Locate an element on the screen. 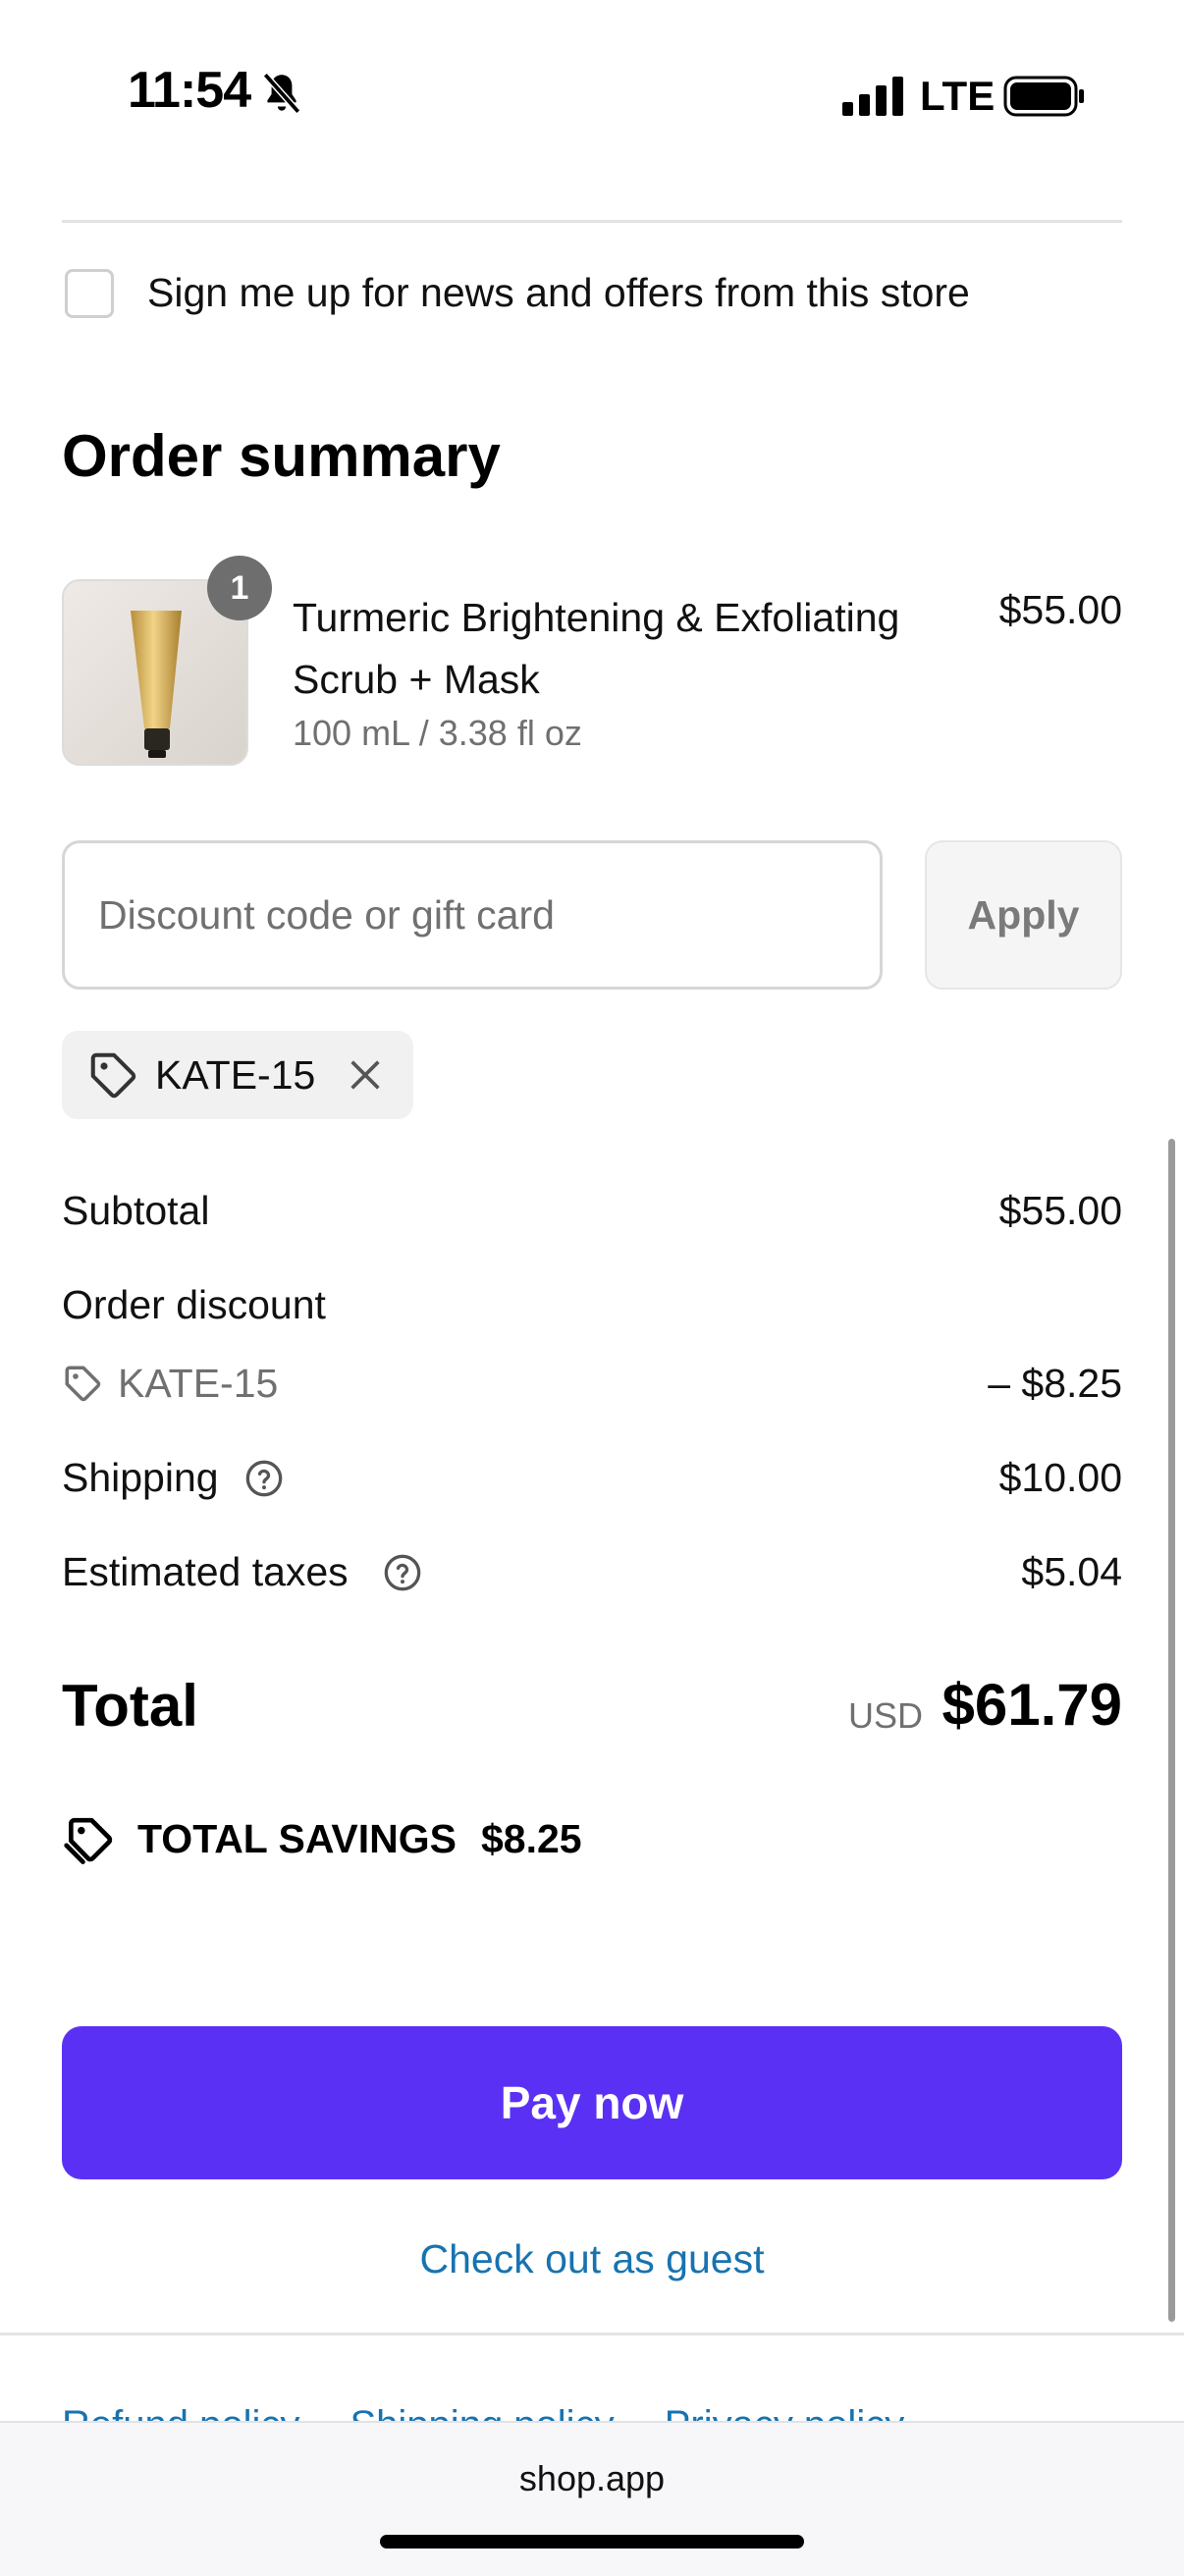  signal-icon is located at coordinates (873, 96).